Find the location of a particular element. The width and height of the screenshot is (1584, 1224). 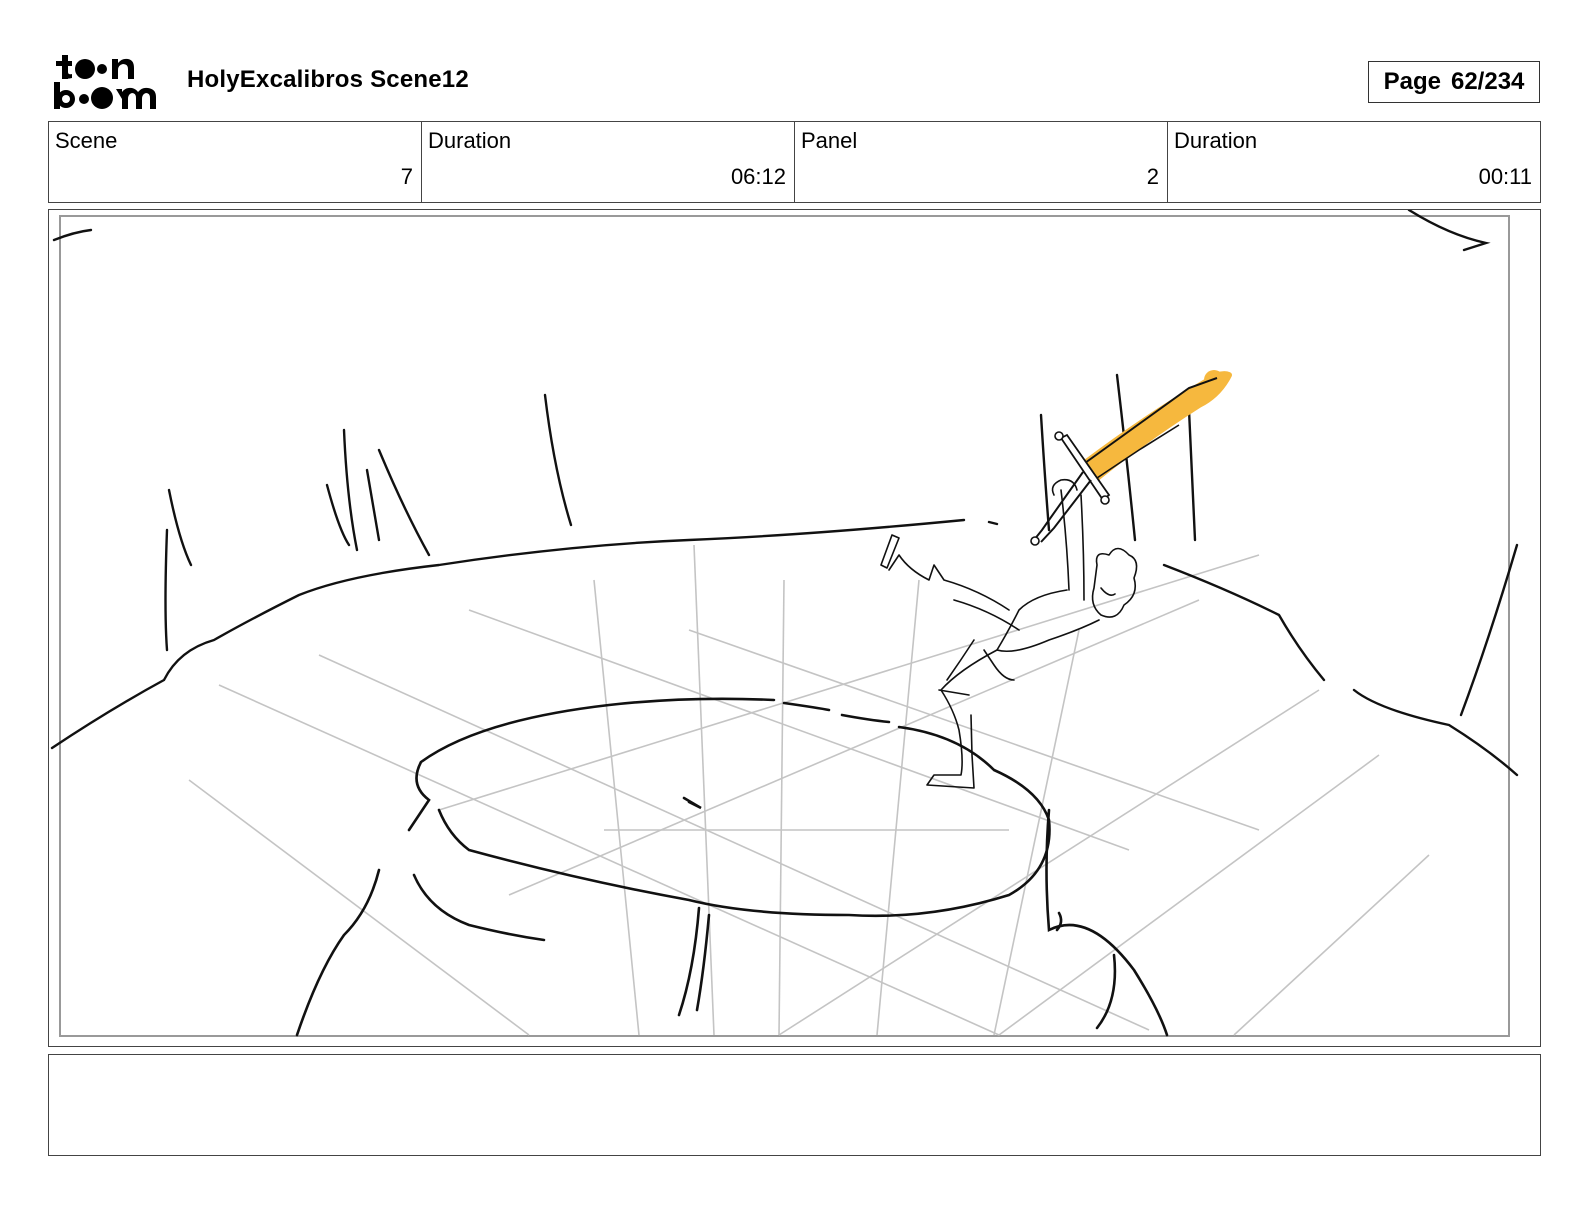

panel-duration-value: 00:11 is located at coordinates (1505, 176).